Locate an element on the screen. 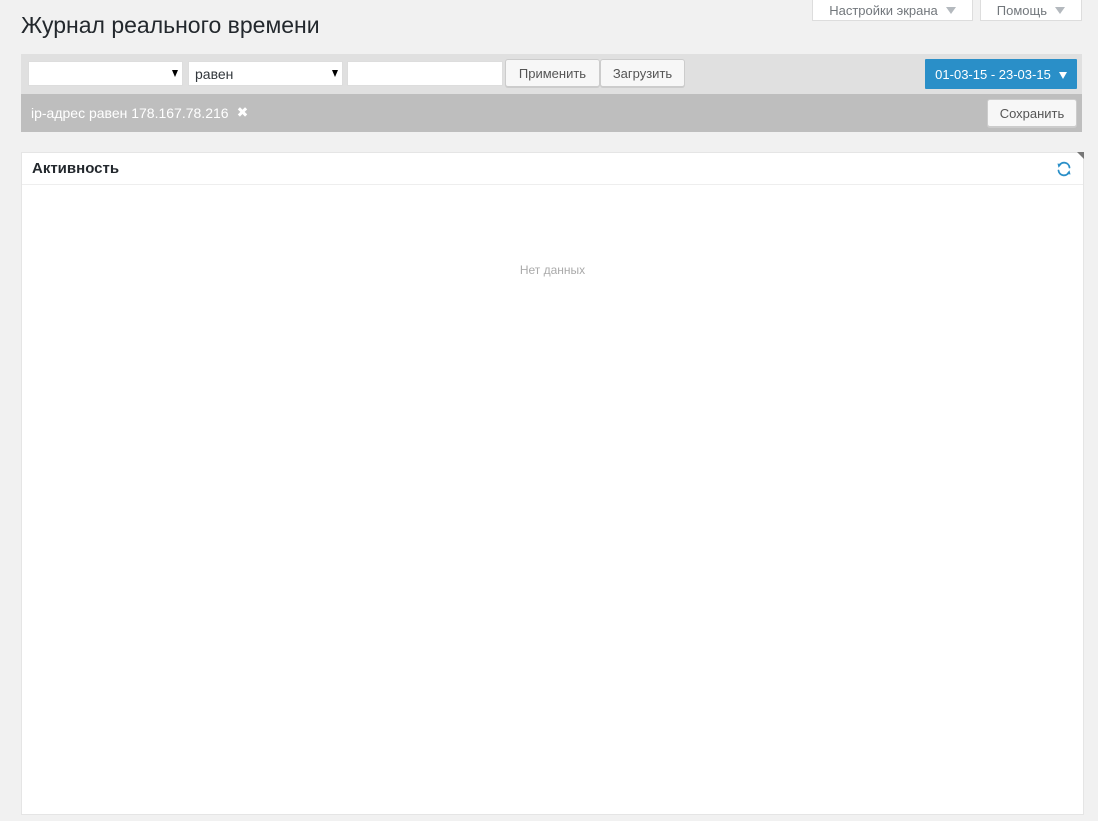 The width and height of the screenshot is (1098, 821). help-label: Помощь is located at coordinates (1021, 10).